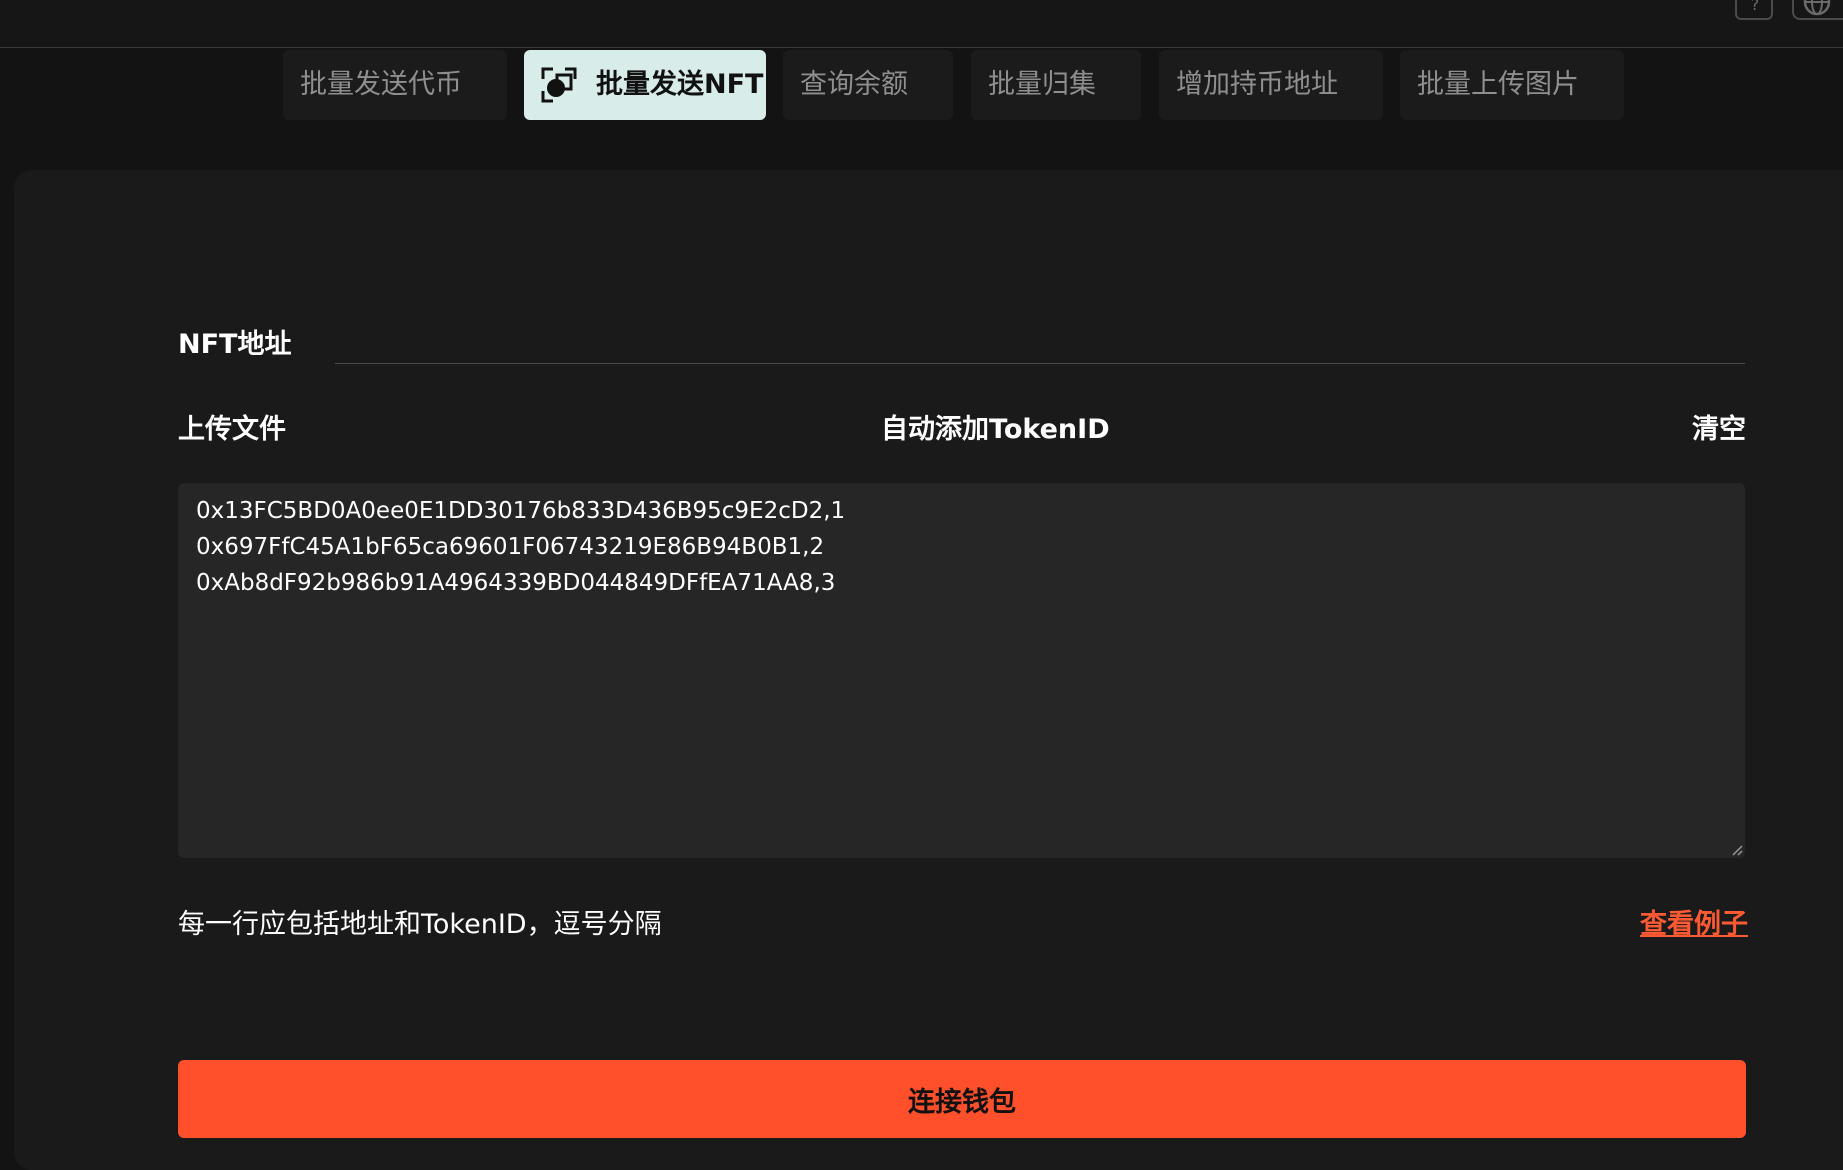 This screenshot has width=1843, height=1170. I want to click on help-button: ?, so click(1754, 10).